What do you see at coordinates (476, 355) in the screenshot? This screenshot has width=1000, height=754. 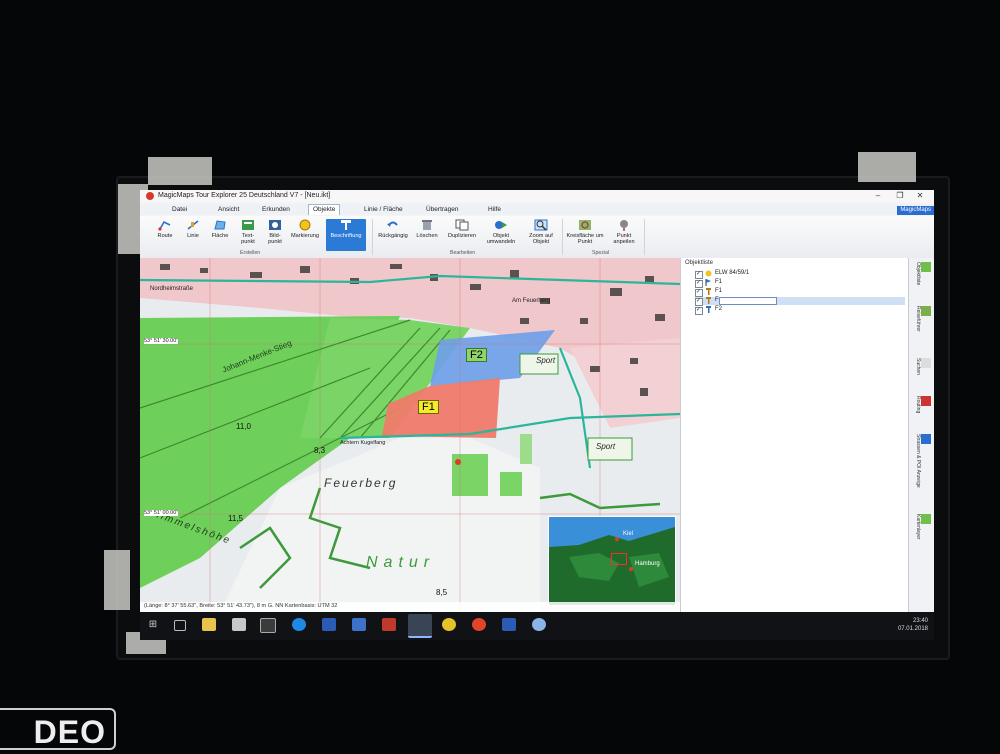 I see `area-f2-label: F2` at bounding box center [476, 355].